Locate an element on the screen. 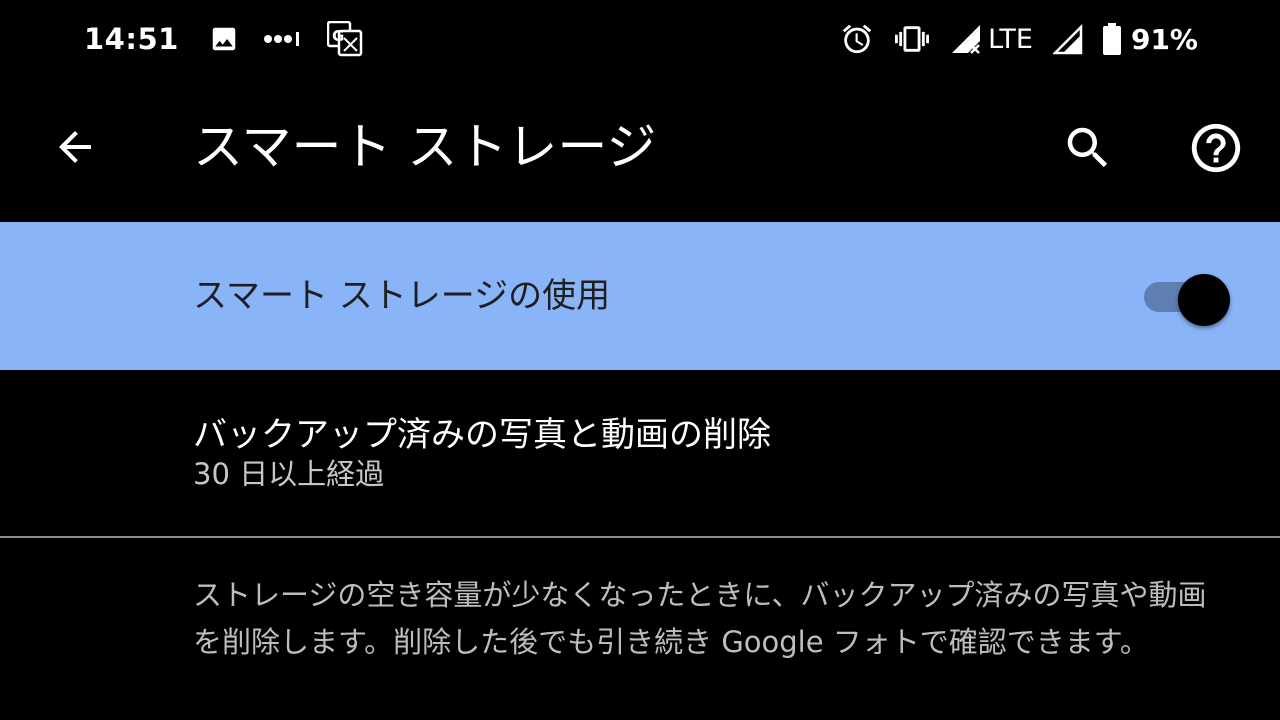 This screenshot has width=1280, height=720. setting-summary: 30 日以上経過 is located at coordinates (289, 474).